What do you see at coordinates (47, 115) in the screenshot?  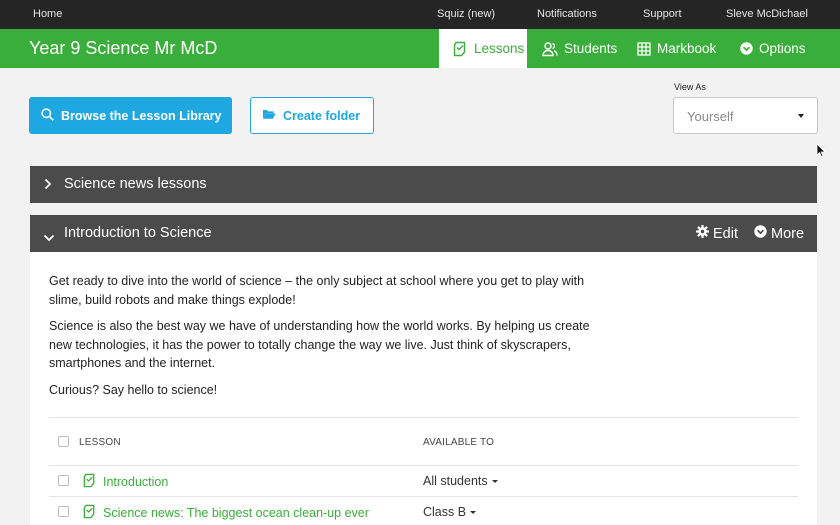 I see `search-icon` at bounding box center [47, 115].